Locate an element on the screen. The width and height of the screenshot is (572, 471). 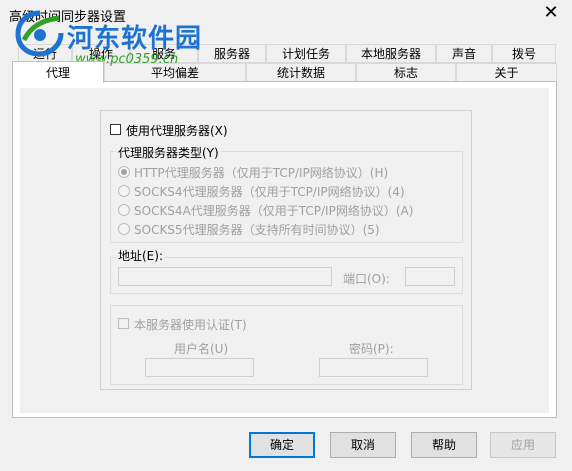
close-icon: ✕ is located at coordinates (551, 13).